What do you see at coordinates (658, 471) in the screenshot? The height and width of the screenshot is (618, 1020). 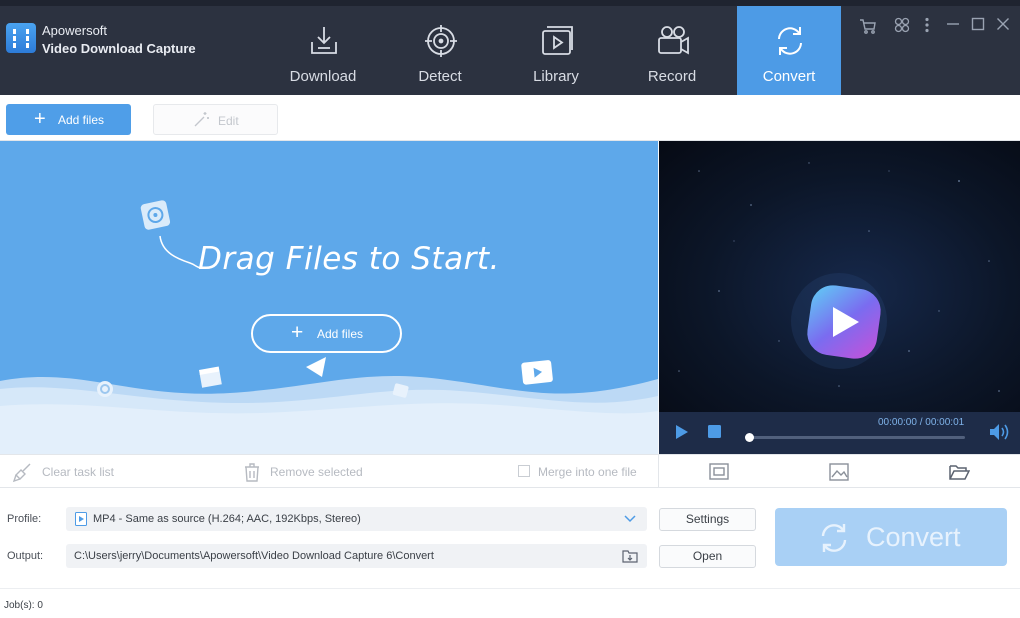 I see `action-divider` at bounding box center [658, 471].